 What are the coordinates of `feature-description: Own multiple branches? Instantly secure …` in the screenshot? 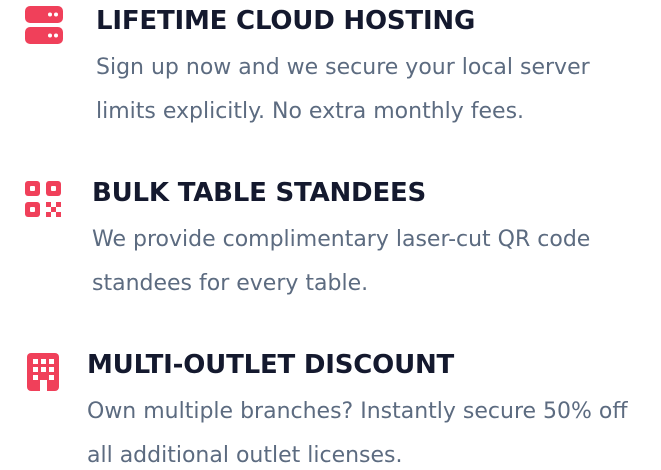 It's located at (357, 433).